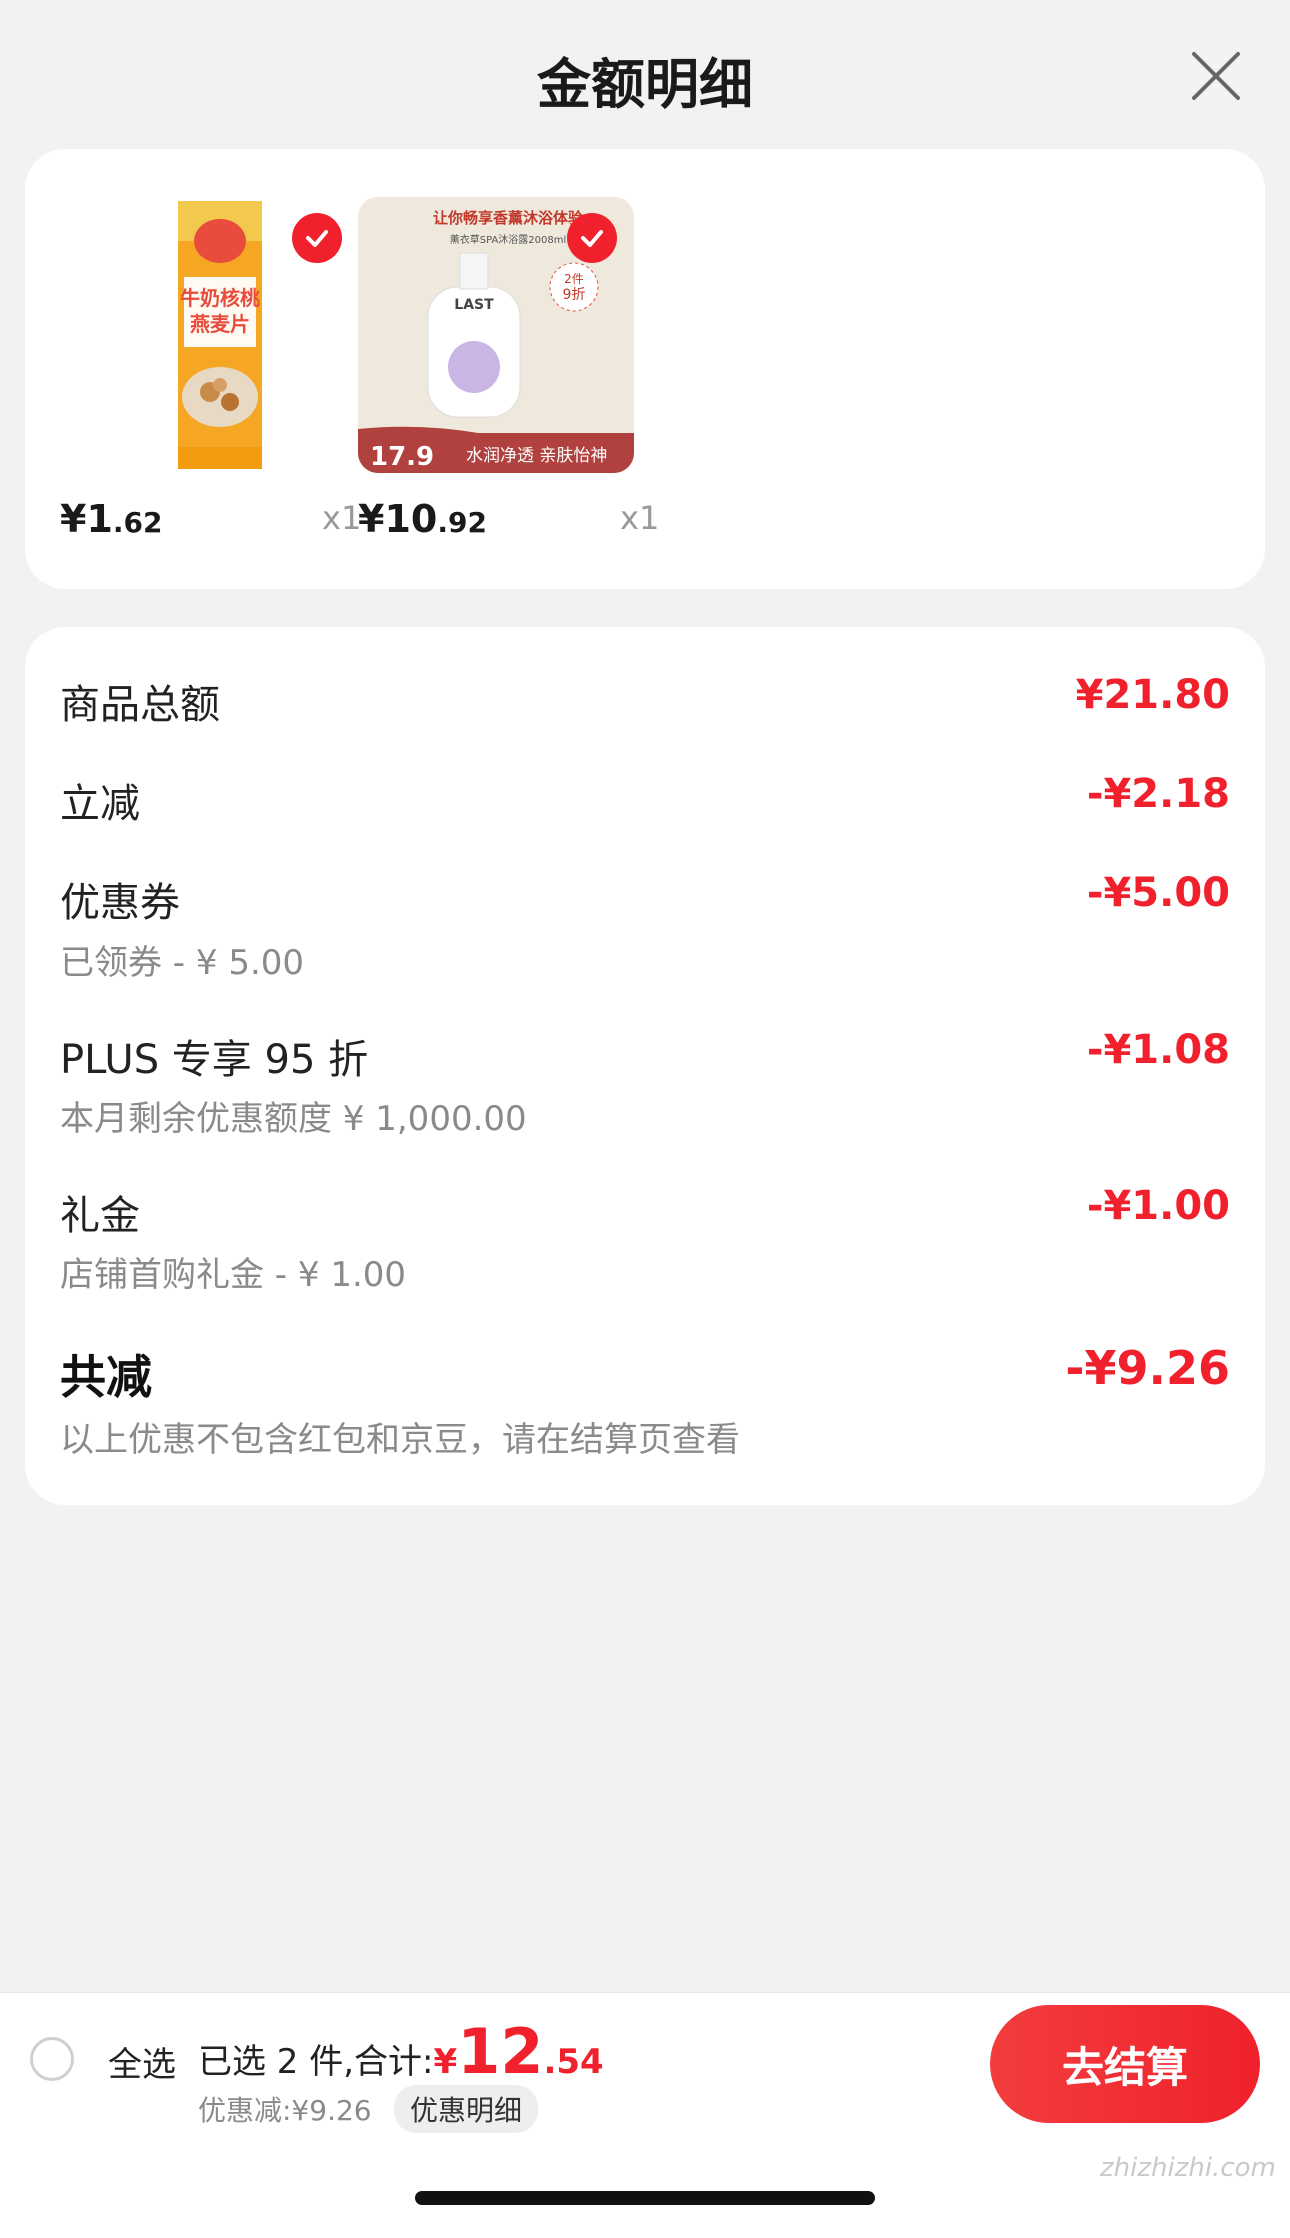  What do you see at coordinates (100, 804) in the screenshot?
I see `instant-discount-label: 立减` at bounding box center [100, 804].